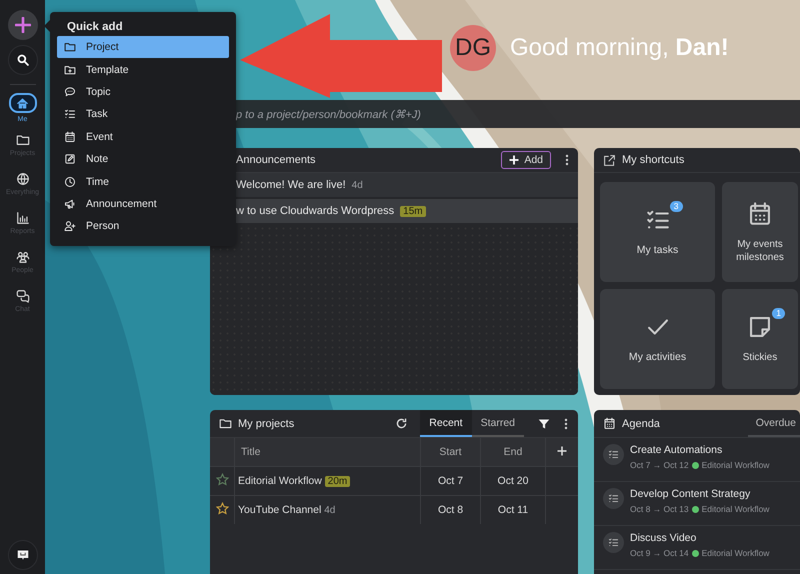 The image size is (800, 574). I want to click on shortcut-tile: 1 Stickies, so click(760, 339).